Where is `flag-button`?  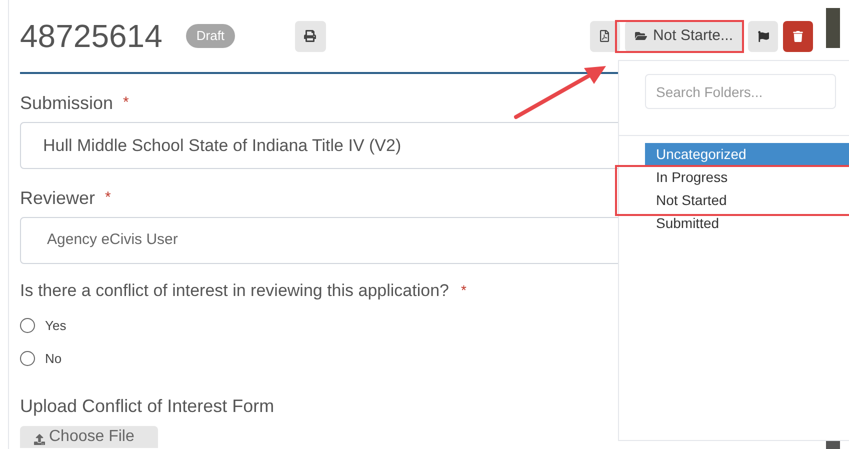
flag-button is located at coordinates (763, 36).